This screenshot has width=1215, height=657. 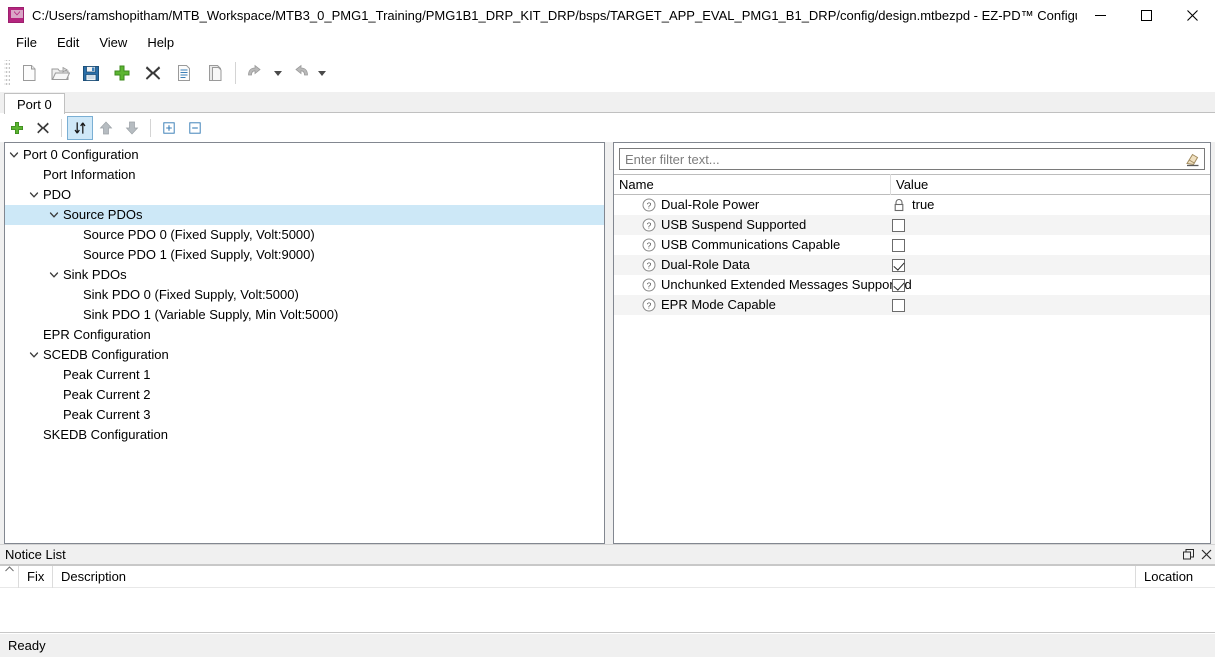 I want to click on property-row: ? EPR Mode Capable, so click(x=912, y=305).